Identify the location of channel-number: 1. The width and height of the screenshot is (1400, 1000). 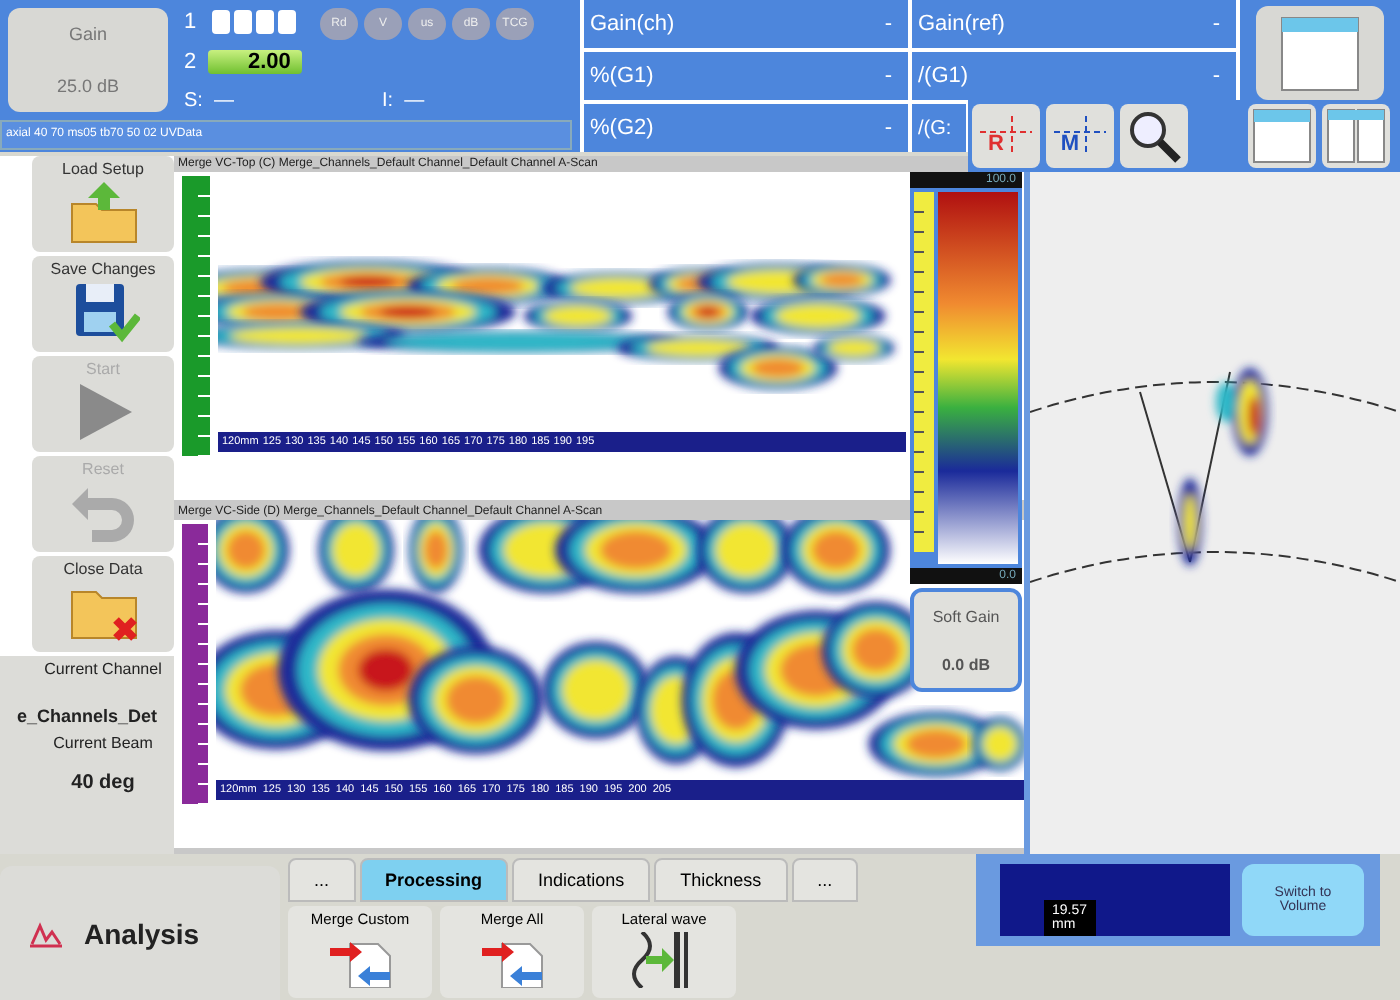
(191, 22).